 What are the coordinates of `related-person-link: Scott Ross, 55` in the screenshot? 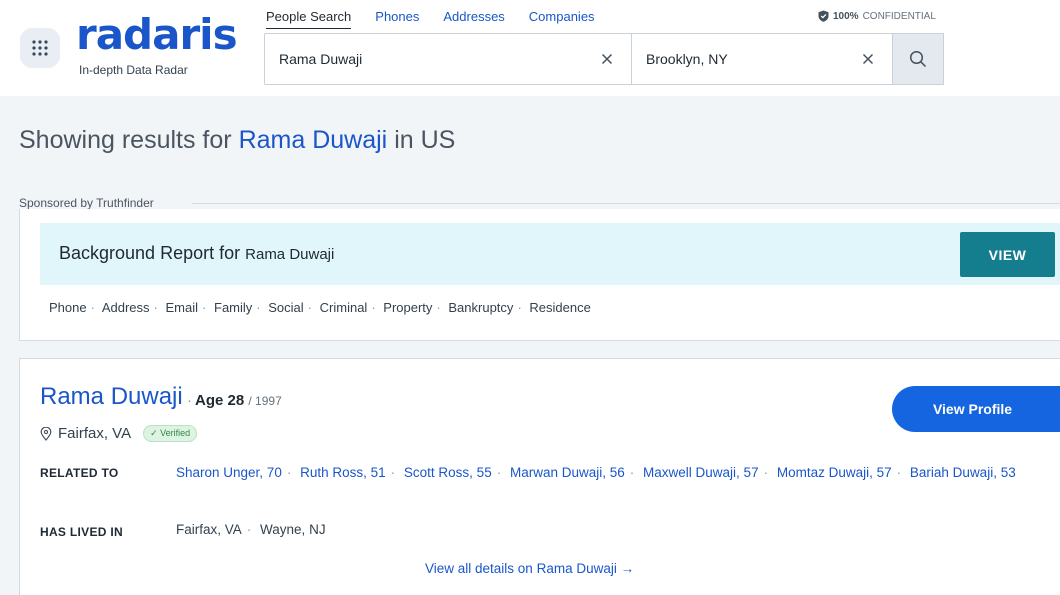 It's located at (448, 472).